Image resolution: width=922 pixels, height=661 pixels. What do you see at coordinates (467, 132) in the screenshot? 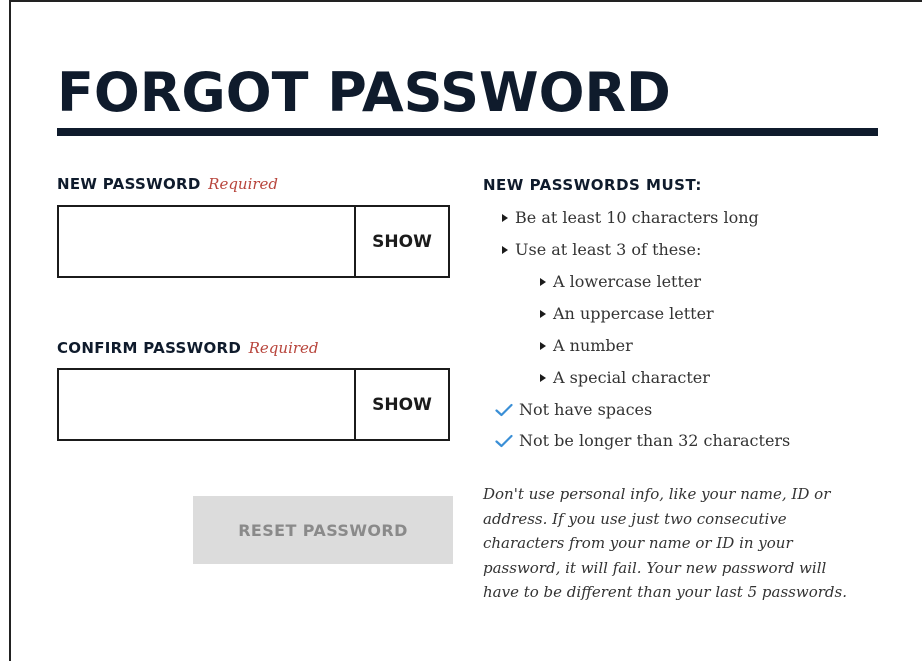
I see `title-divider` at bounding box center [467, 132].